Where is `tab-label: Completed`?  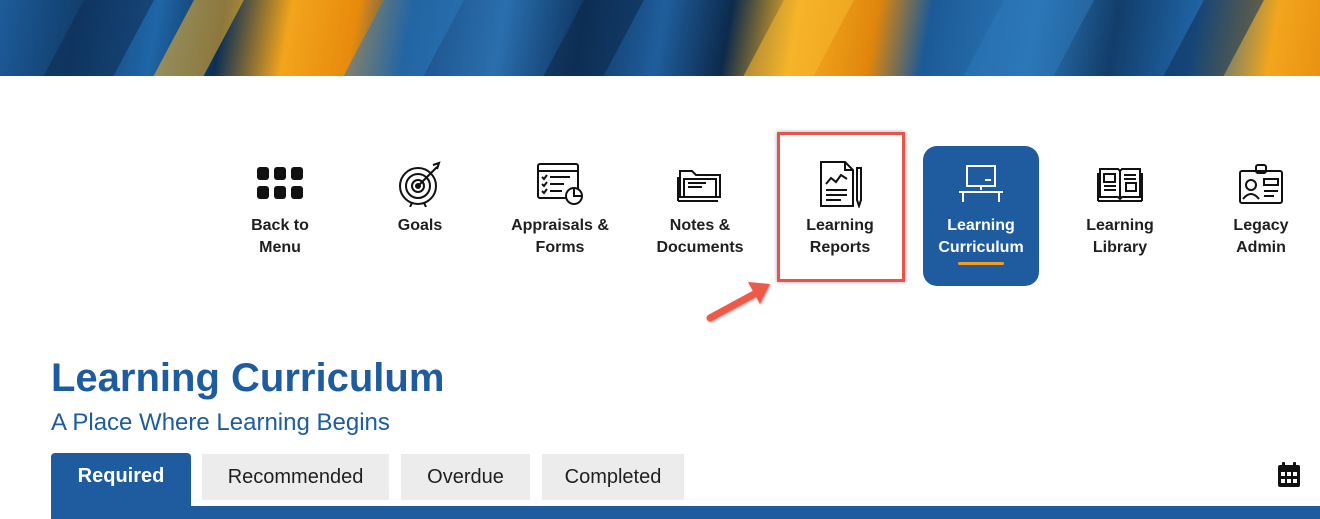 tab-label: Completed is located at coordinates (613, 476).